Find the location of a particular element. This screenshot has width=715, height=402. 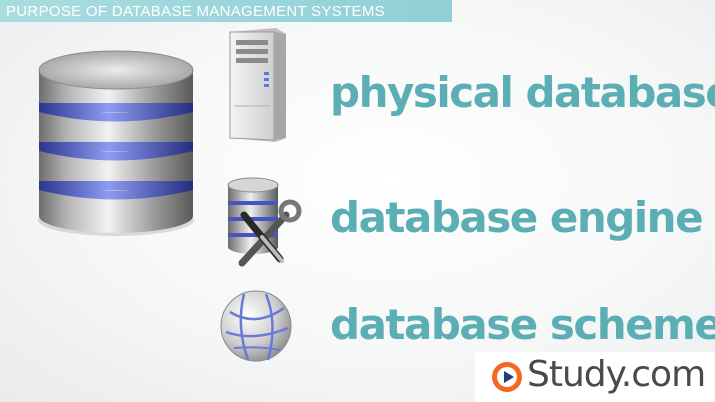

database-tools-icon is located at coordinates (264, 222).